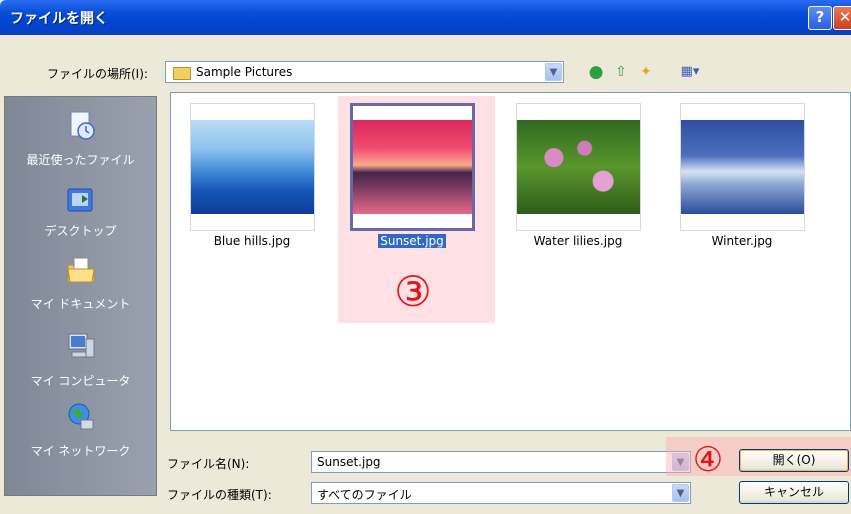  What do you see at coordinates (646, 72) in the screenshot?
I see `new-folder-icon: ✦` at bounding box center [646, 72].